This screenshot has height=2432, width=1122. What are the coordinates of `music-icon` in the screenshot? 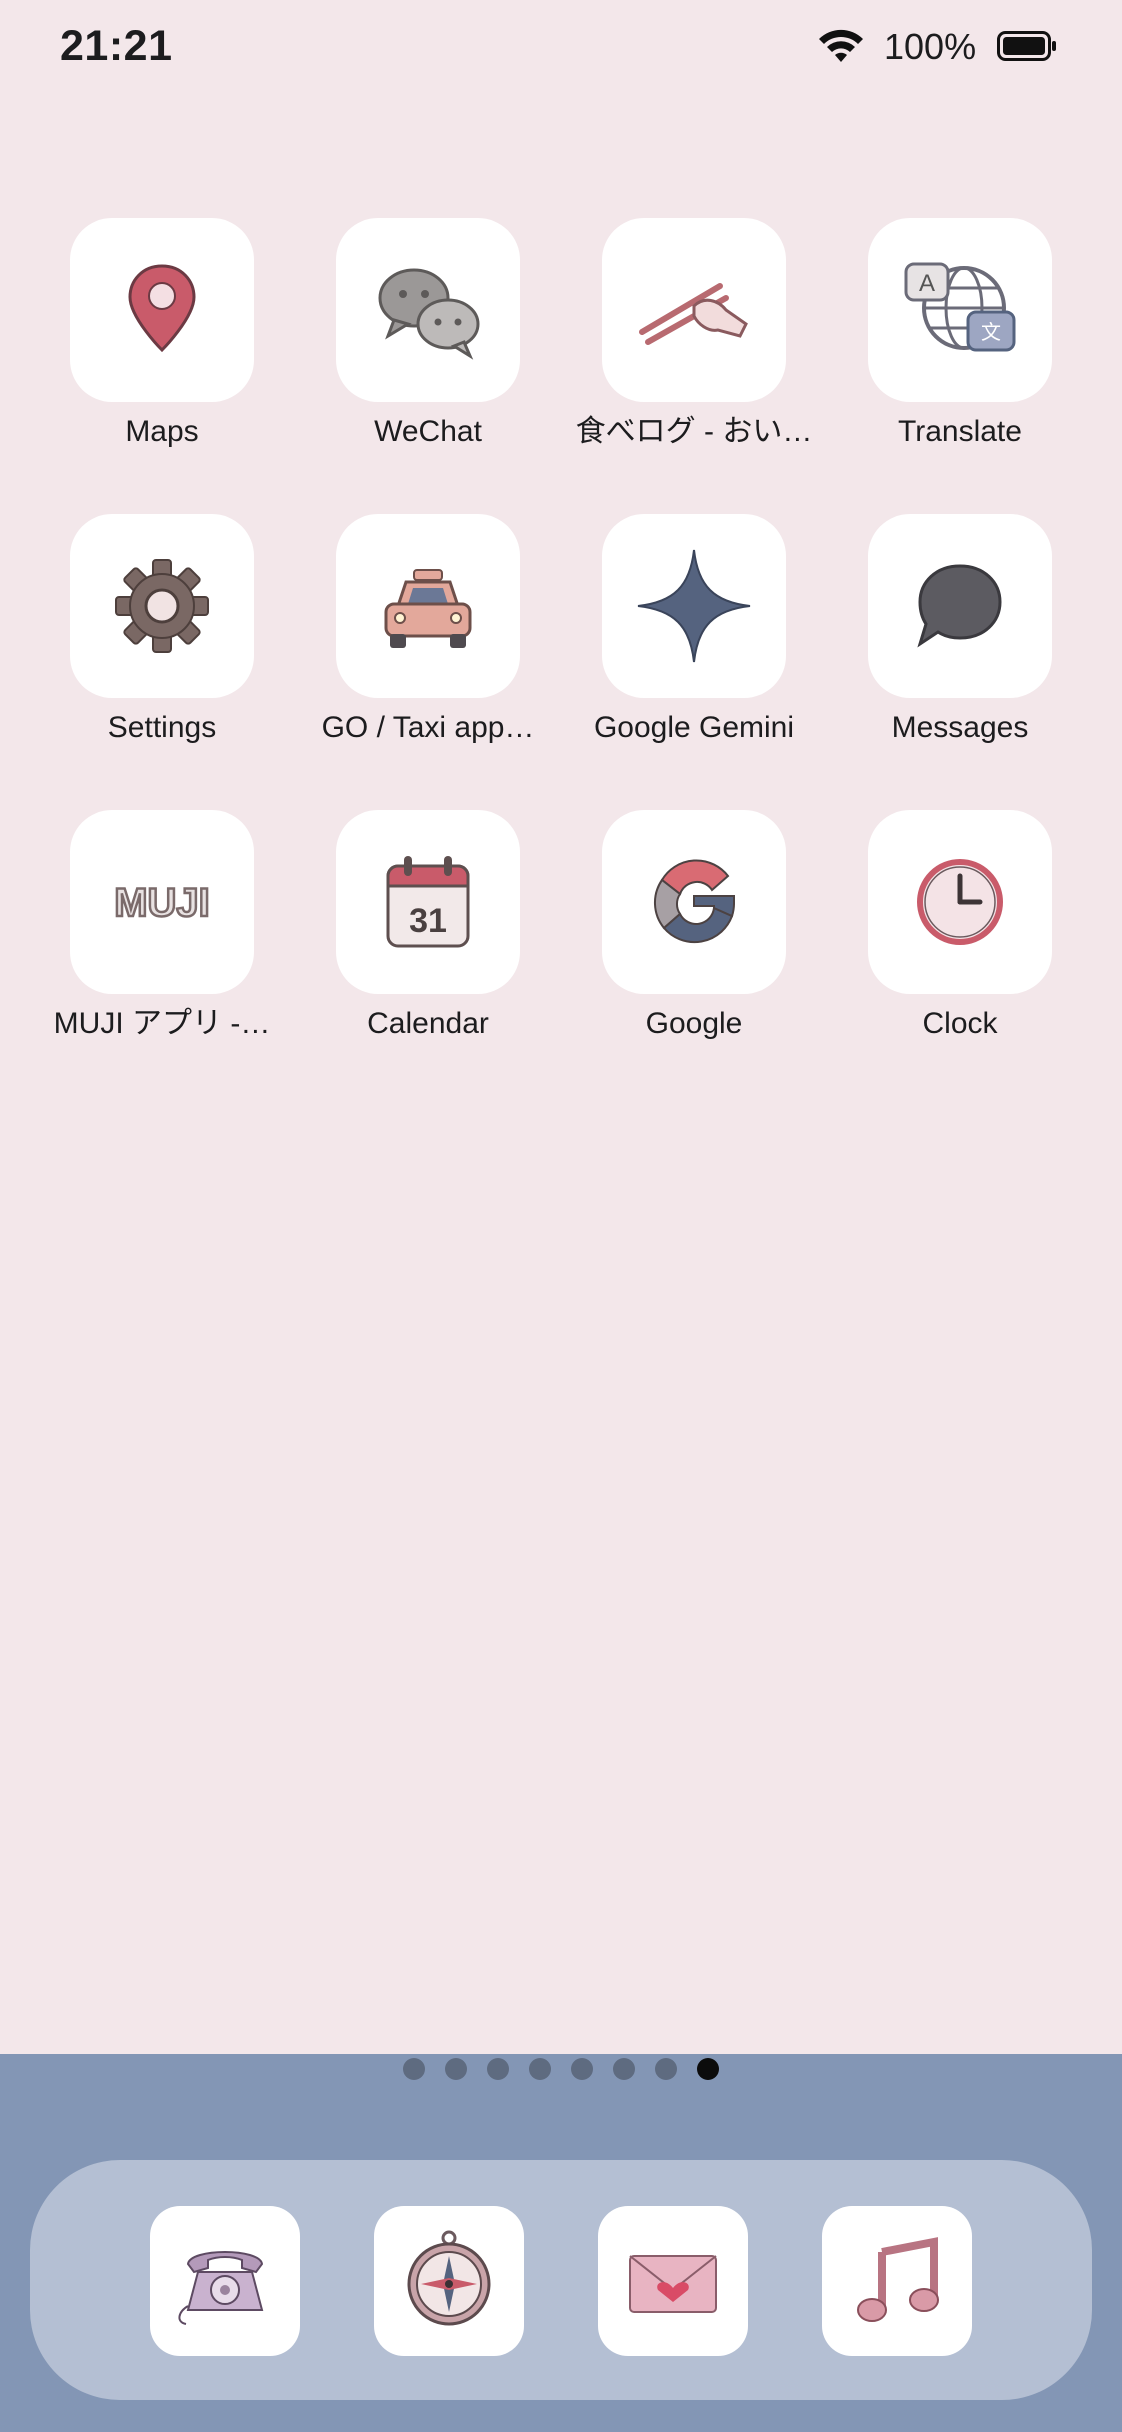 It's located at (898, 2279).